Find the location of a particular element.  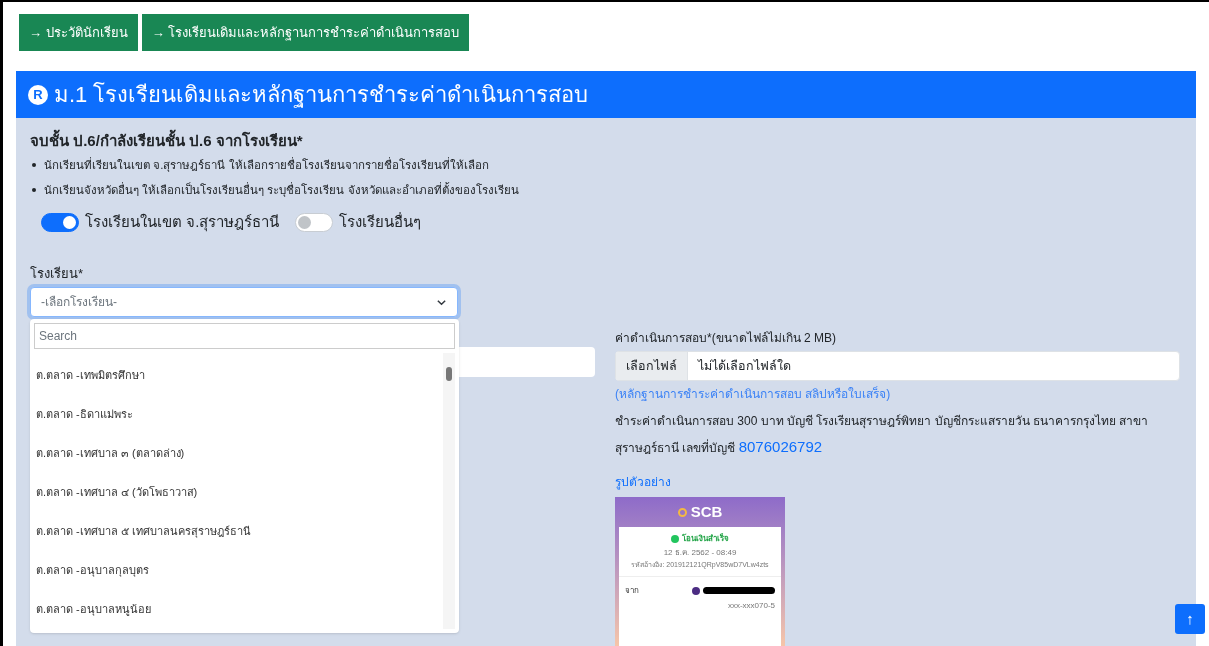

field-label: โรงเรียน* is located at coordinates (57, 273).